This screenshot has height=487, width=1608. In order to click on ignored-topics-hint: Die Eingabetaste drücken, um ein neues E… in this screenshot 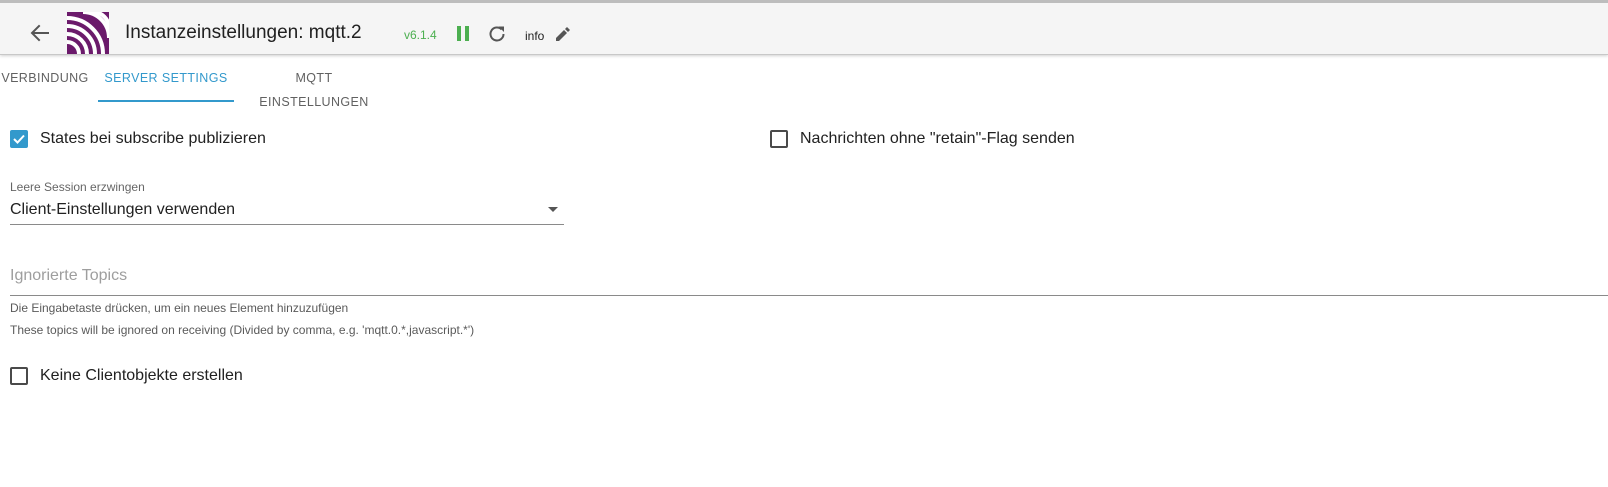, I will do `click(179, 308)`.